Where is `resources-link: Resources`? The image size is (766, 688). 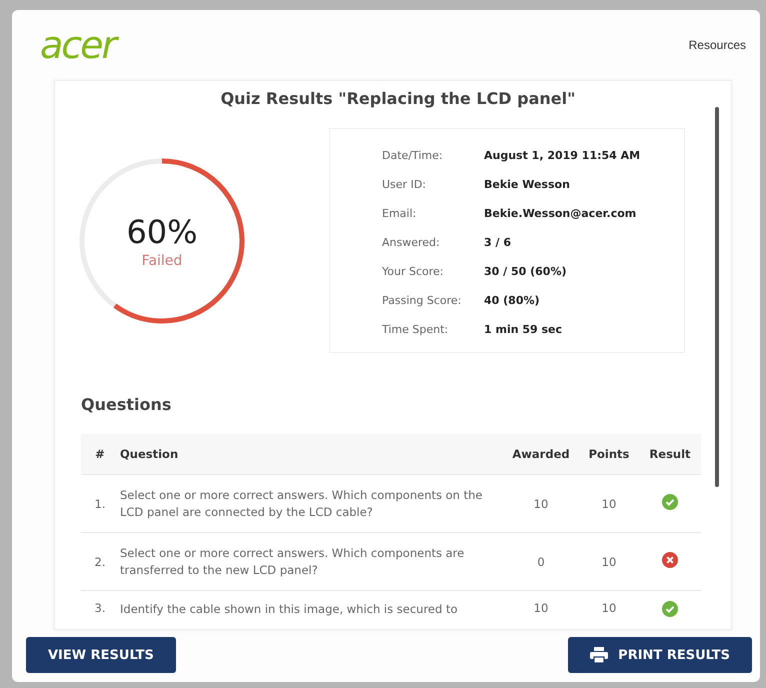 resources-link: Resources is located at coordinates (717, 45).